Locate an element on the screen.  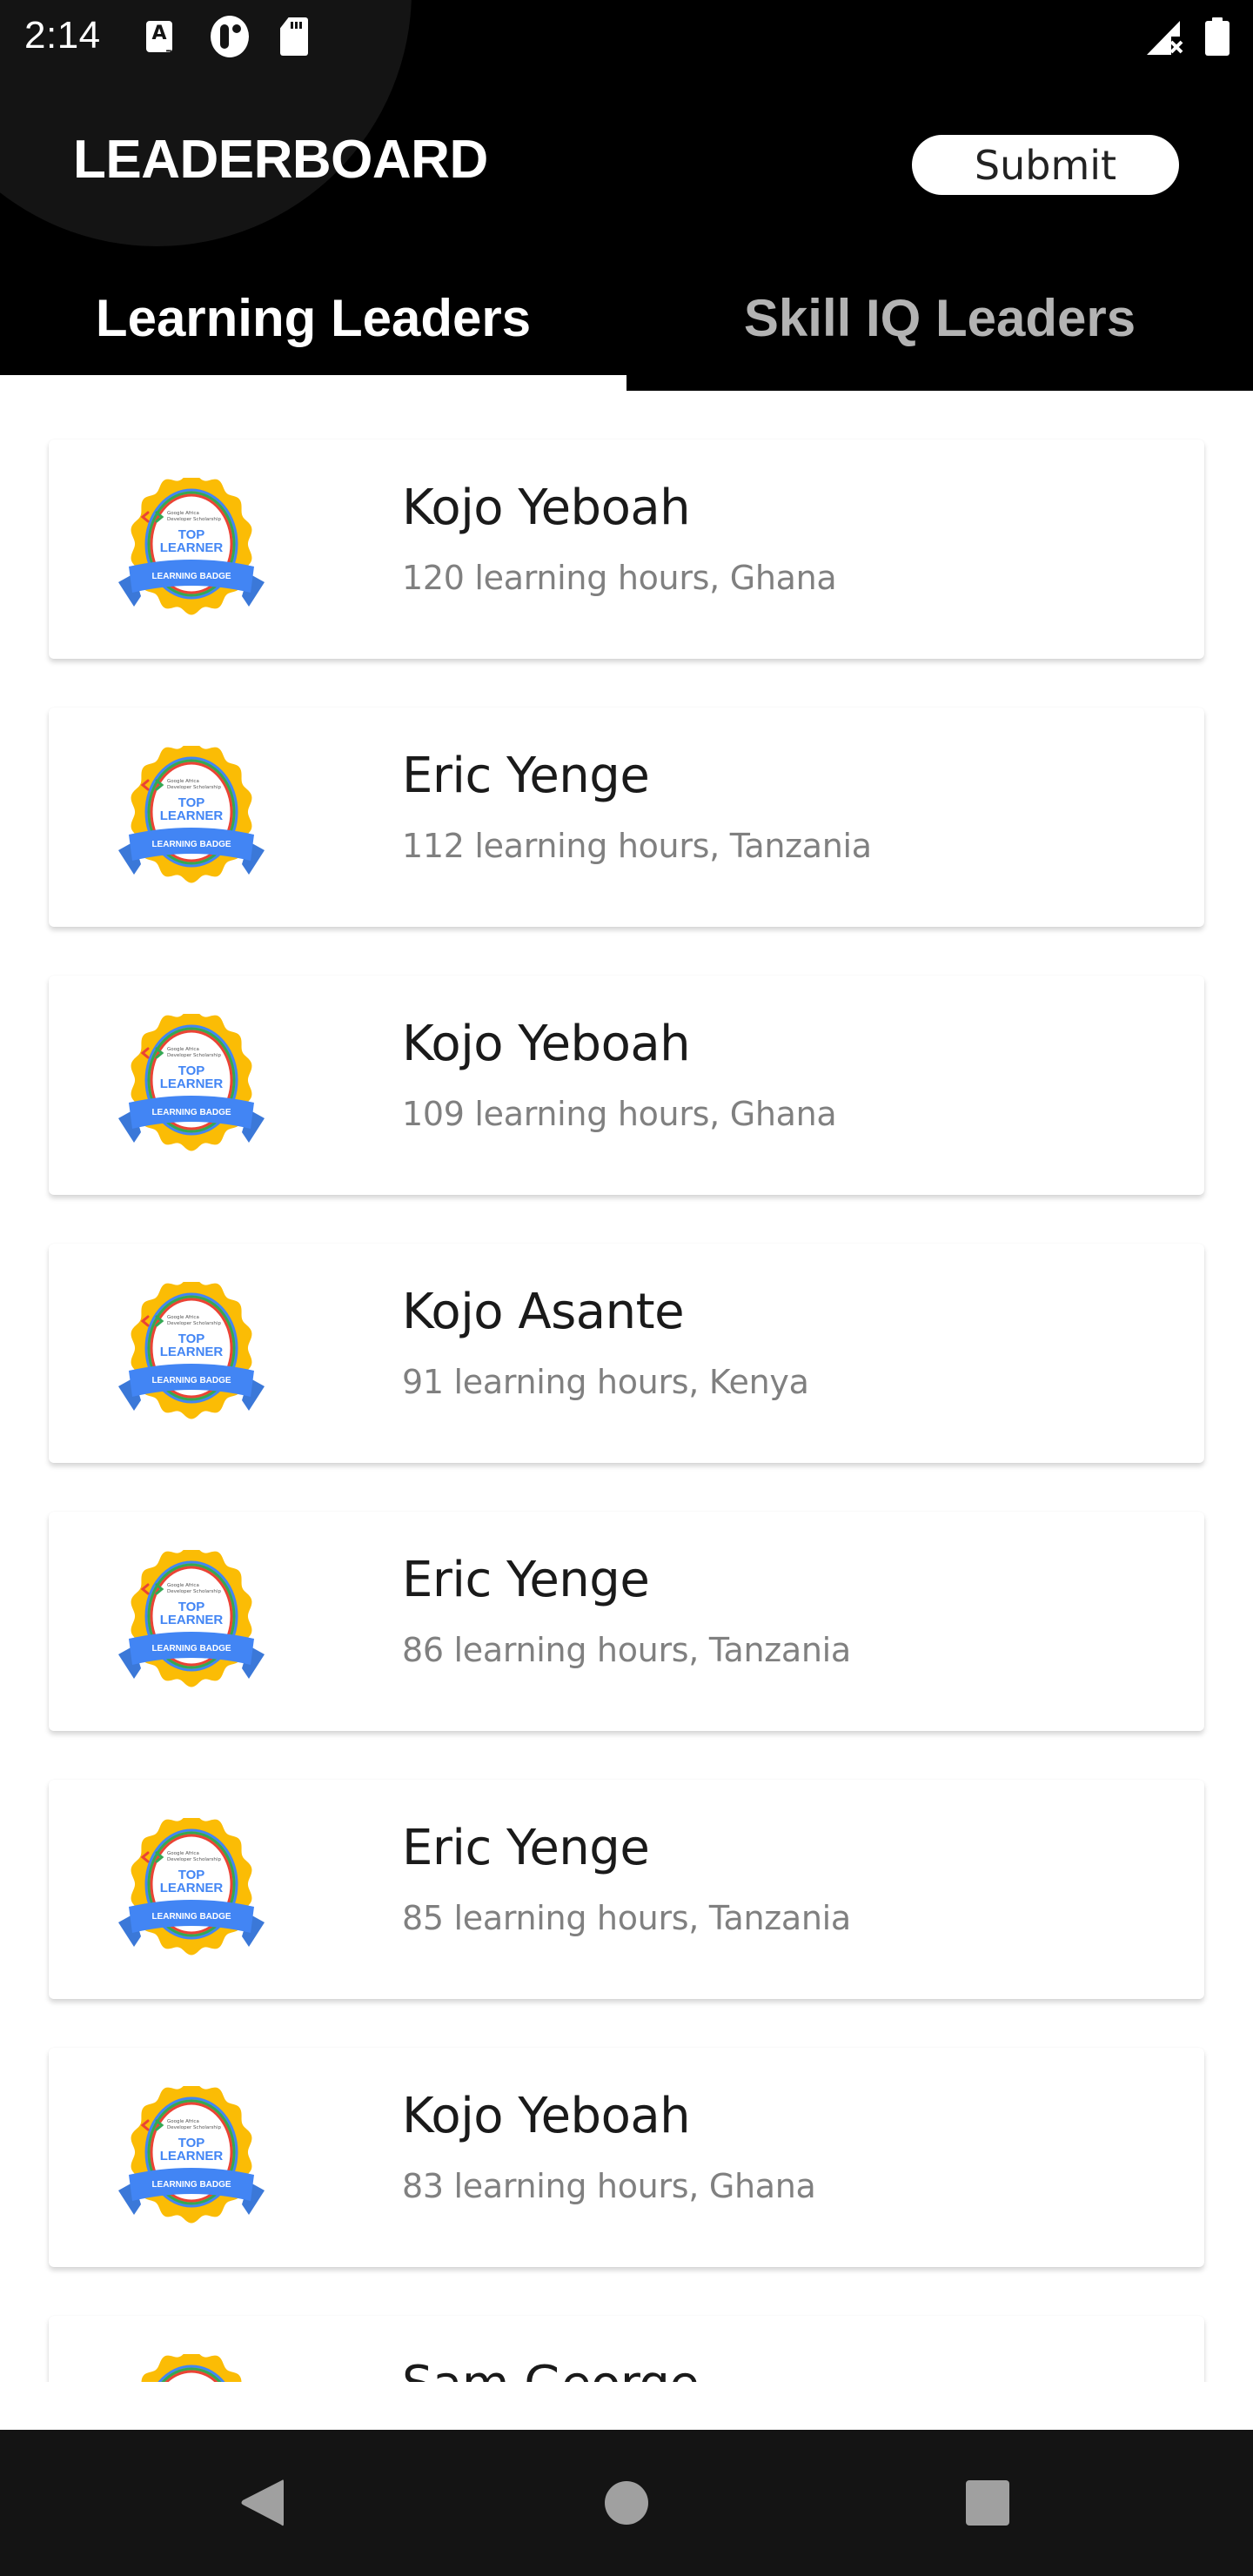
tab-skill-iq-leaders: Skill IQ Leaders is located at coordinates (939, 318).